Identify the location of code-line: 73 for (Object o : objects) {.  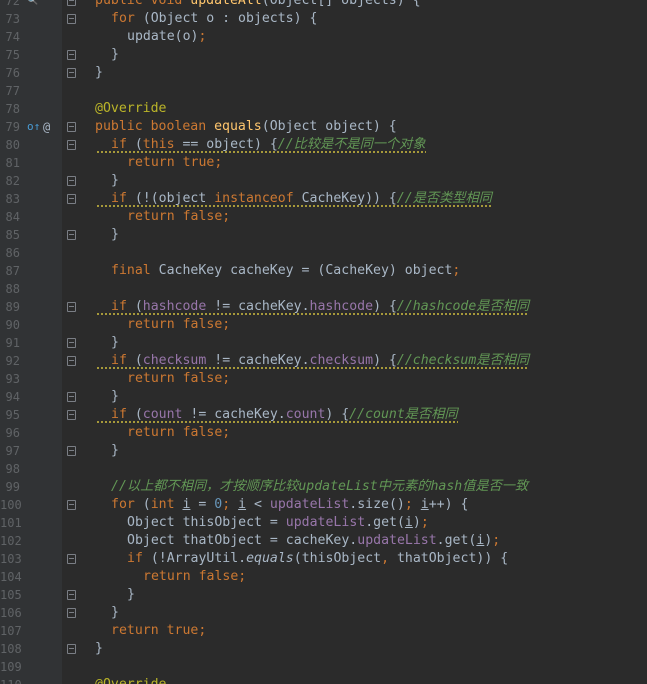
(323, 19).